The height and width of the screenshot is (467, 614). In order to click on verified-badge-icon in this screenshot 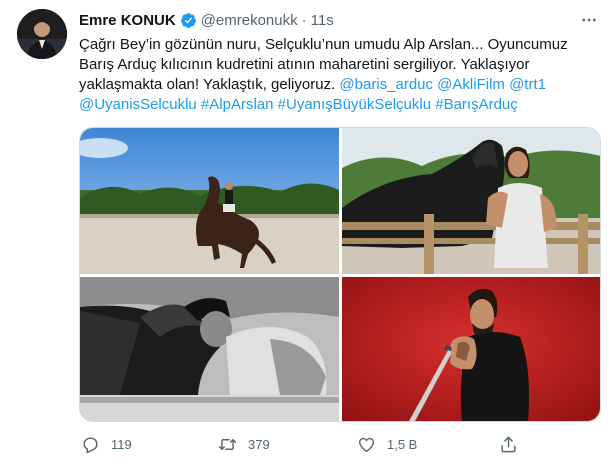, I will do `click(188, 20)`.